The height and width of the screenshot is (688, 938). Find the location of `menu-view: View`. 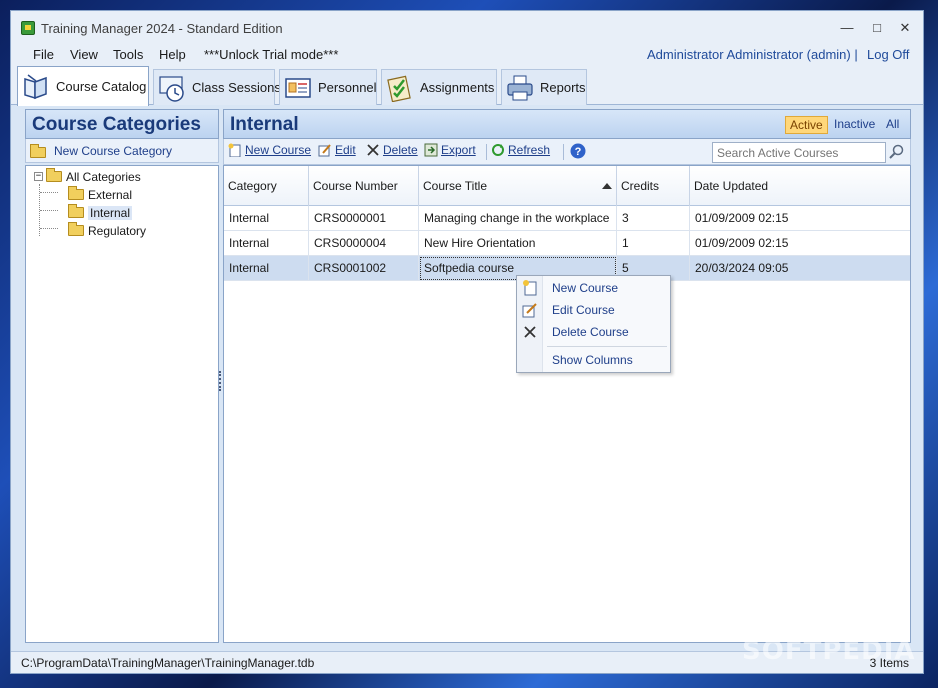

menu-view: View is located at coordinates (84, 54).